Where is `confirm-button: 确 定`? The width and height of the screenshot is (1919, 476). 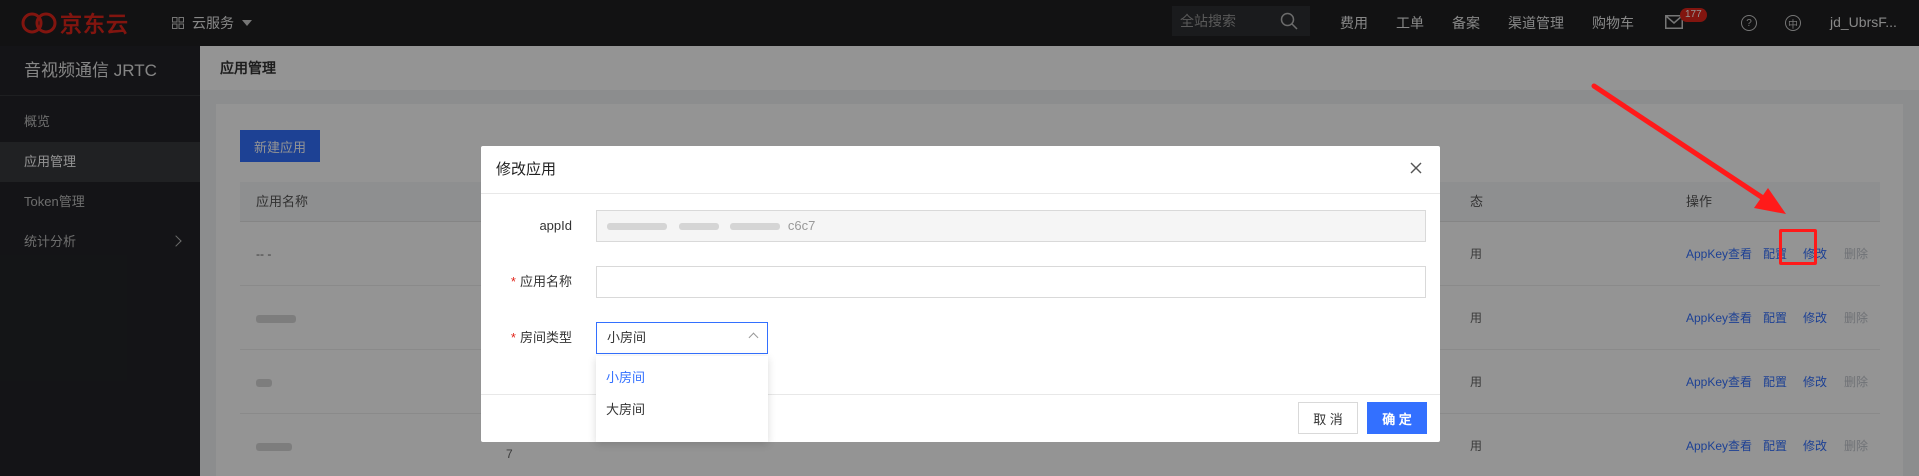 confirm-button: 确 定 is located at coordinates (1397, 418).